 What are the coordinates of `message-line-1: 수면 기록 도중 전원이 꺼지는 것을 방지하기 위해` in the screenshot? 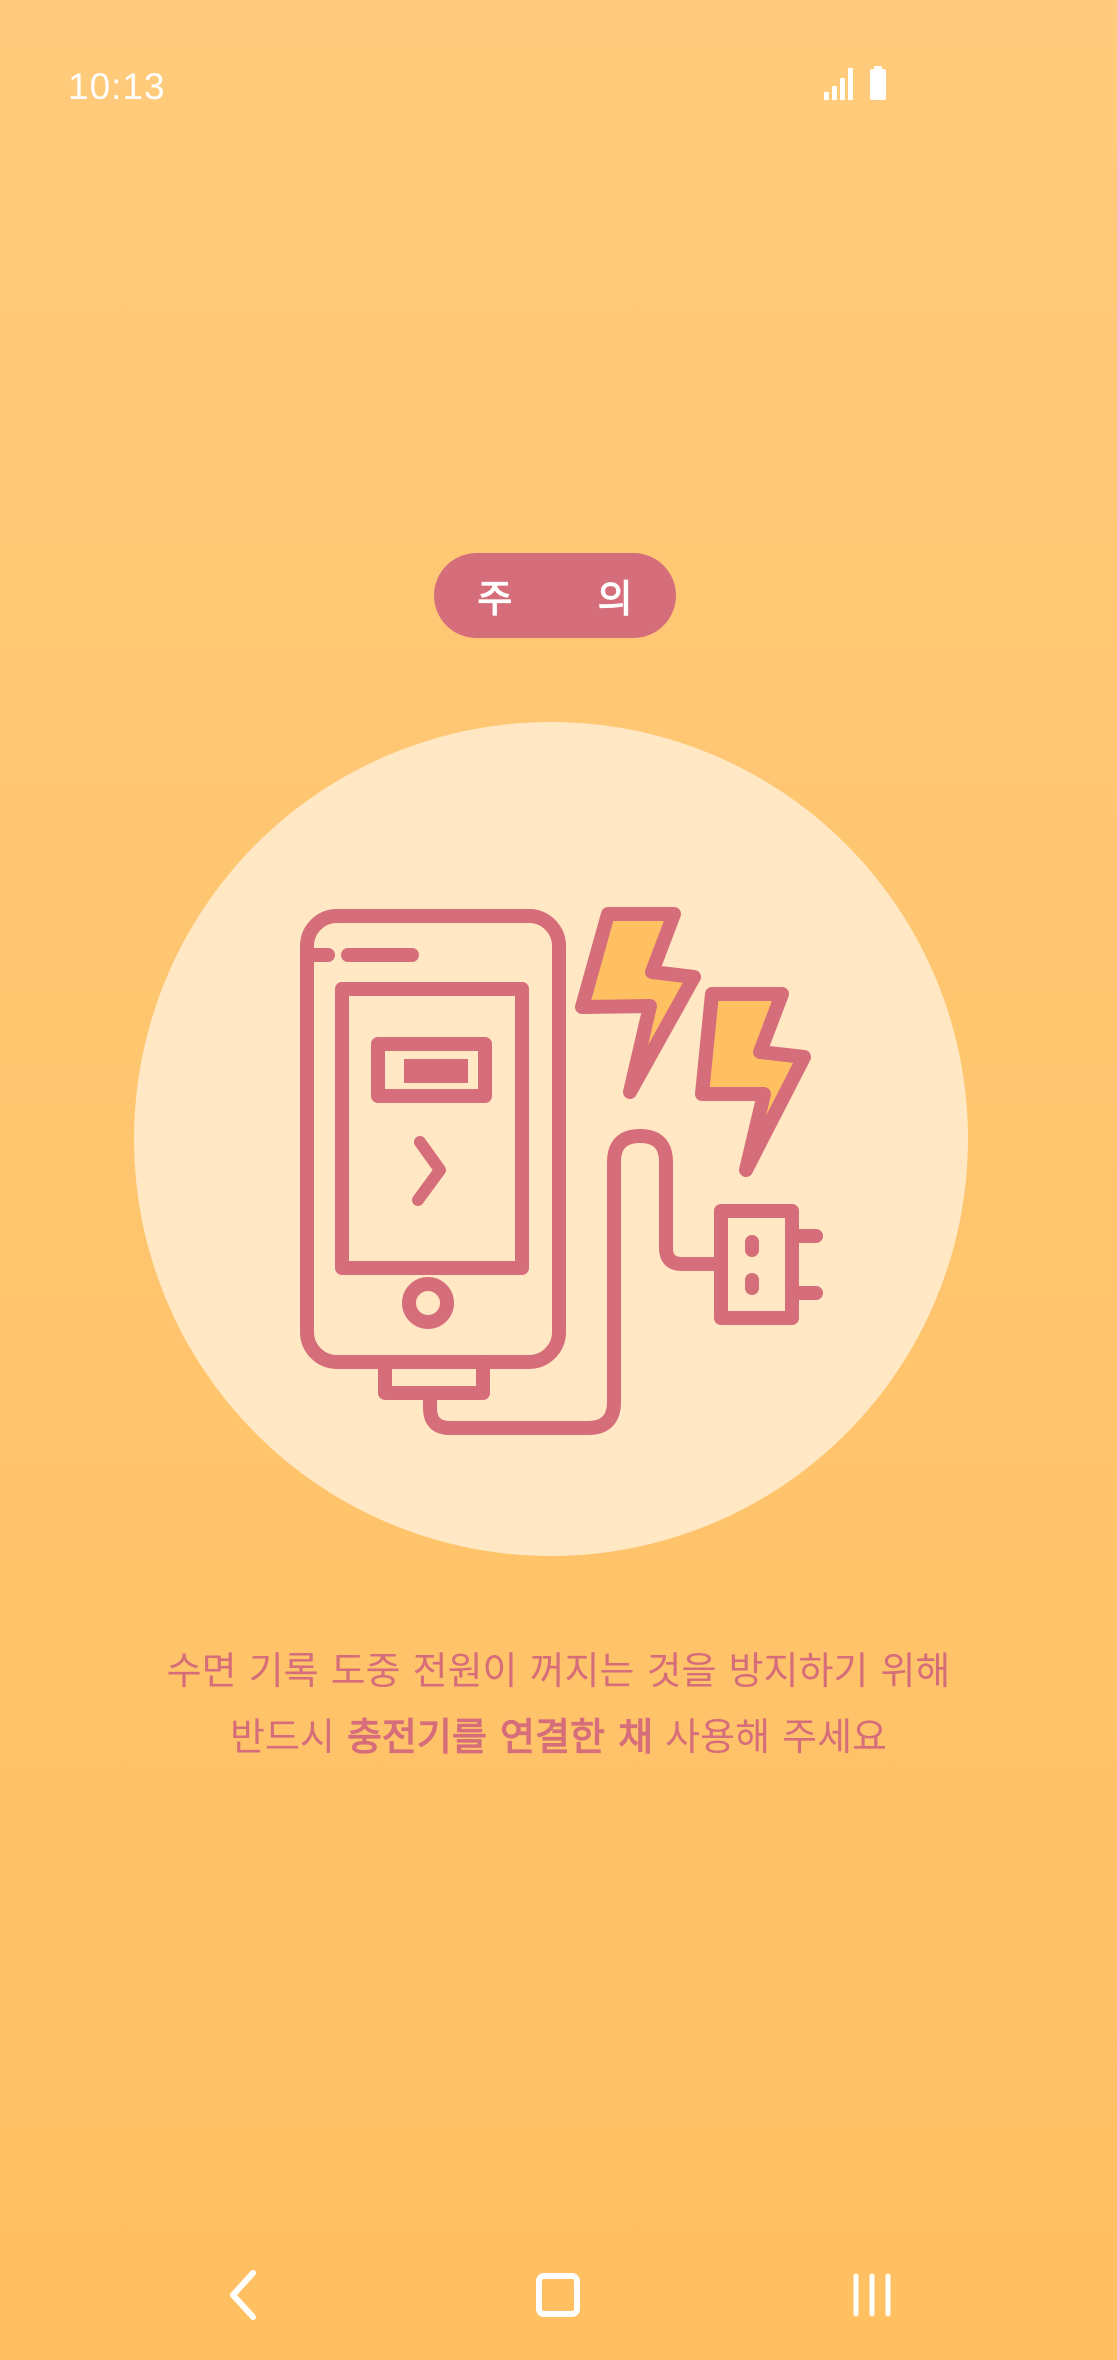 It's located at (558, 1671).